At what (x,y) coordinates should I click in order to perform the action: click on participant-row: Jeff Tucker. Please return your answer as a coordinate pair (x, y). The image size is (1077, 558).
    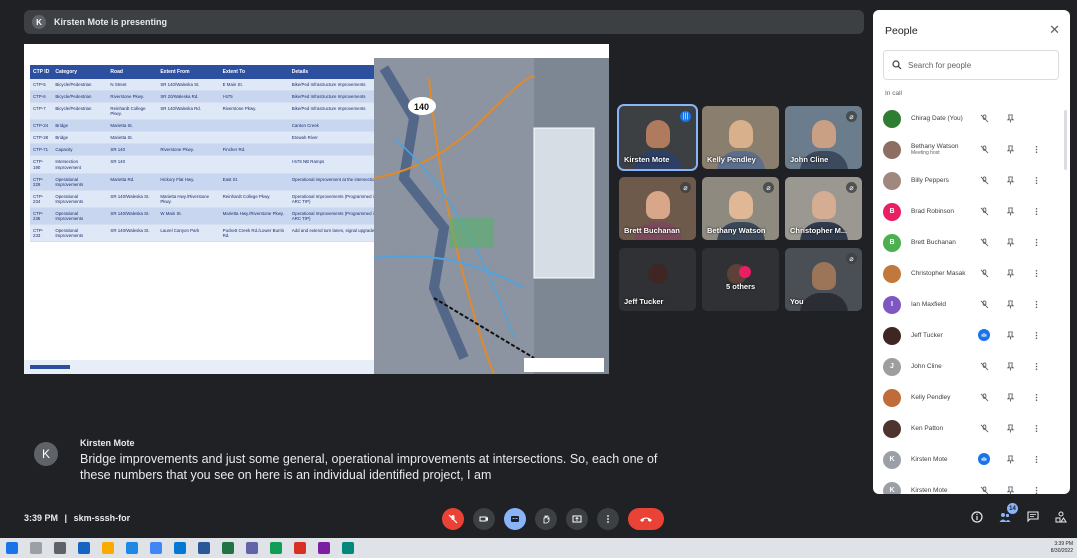
    Looking at the image, I should click on (971, 335).